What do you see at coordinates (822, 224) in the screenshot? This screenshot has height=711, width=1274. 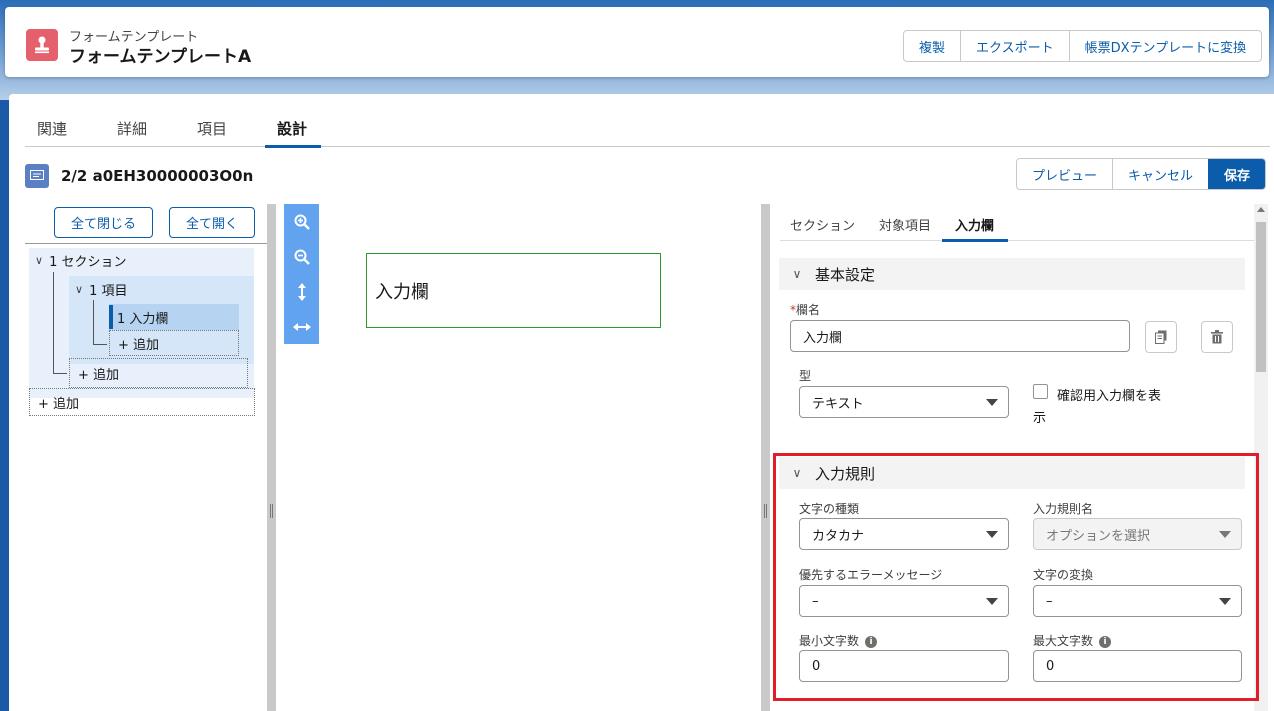 I see `tab-section: セクション` at bounding box center [822, 224].